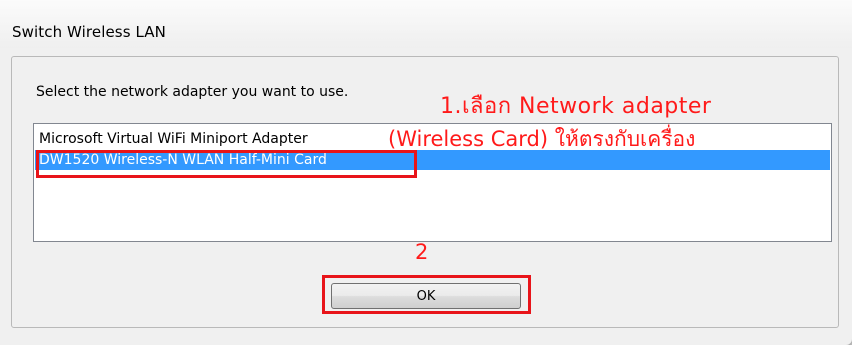  I want to click on highlight-selected-adapter, so click(226, 164).